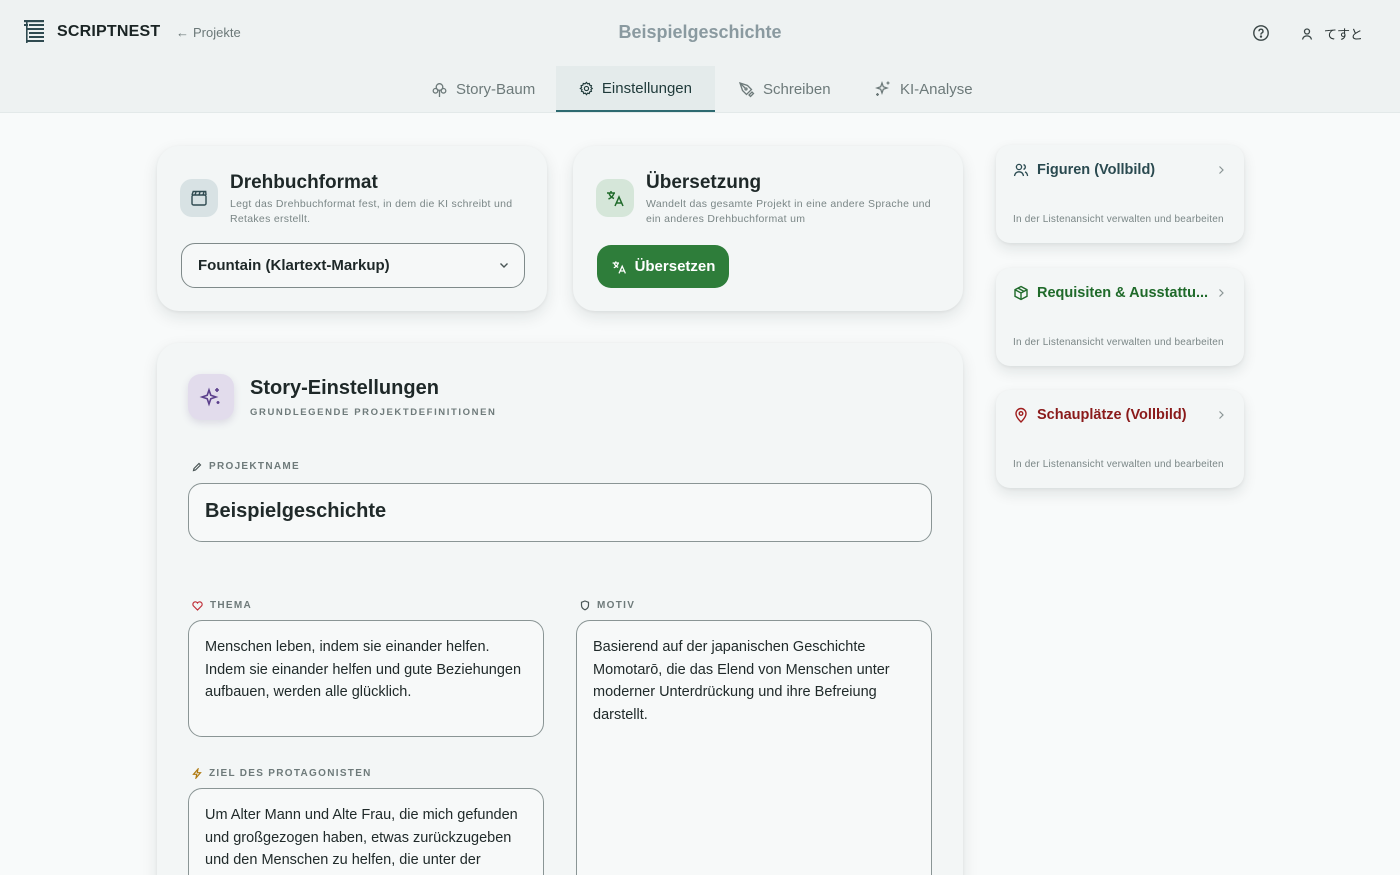 The height and width of the screenshot is (875, 1400). What do you see at coordinates (704, 182) in the screenshot?
I see `card-title: Übersetzung` at bounding box center [704, 182].